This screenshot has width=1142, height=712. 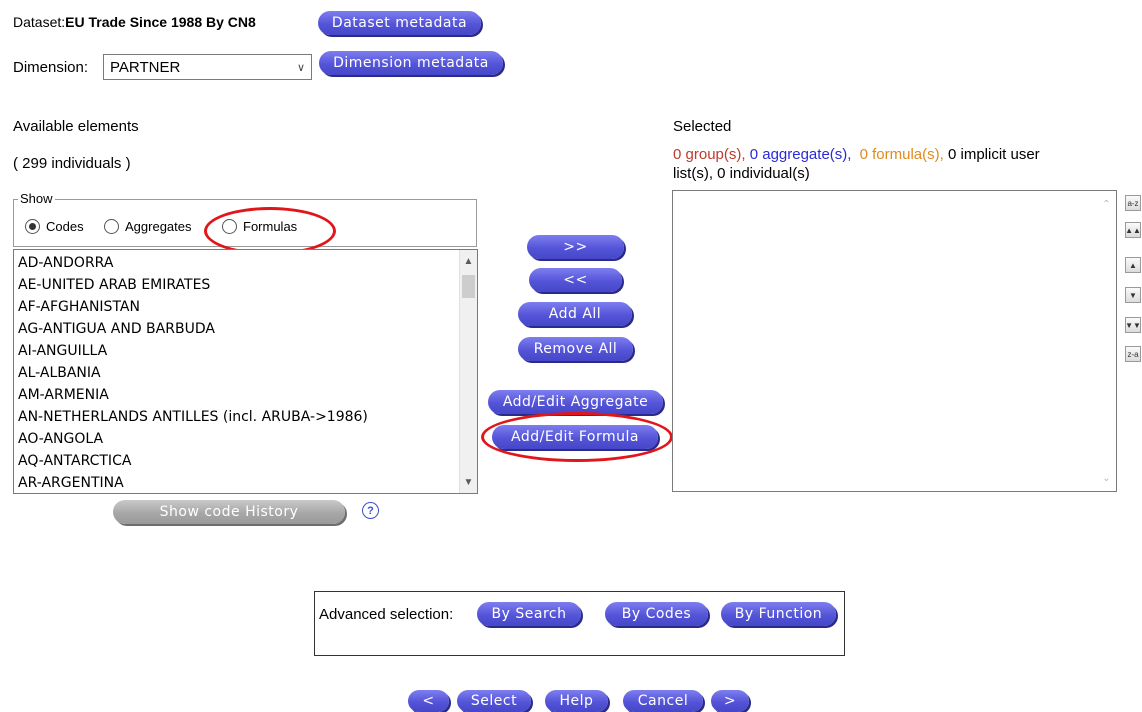 What do you see at coordinates (1107, 341) in the screenshot?
I see `selected-scrollbar: ⌃ ⌄` at bounding box center [1107, 341].